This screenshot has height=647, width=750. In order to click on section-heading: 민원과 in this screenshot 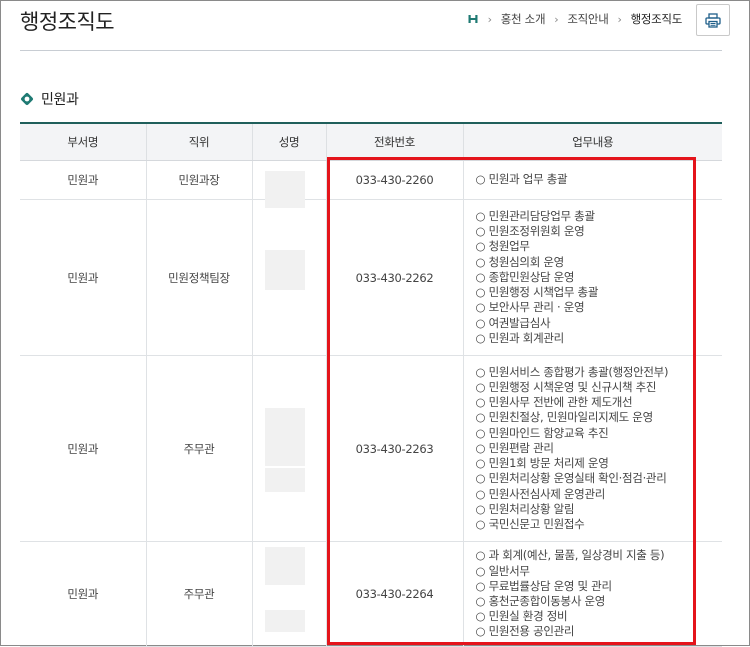, I will do `click(49, 99)`.